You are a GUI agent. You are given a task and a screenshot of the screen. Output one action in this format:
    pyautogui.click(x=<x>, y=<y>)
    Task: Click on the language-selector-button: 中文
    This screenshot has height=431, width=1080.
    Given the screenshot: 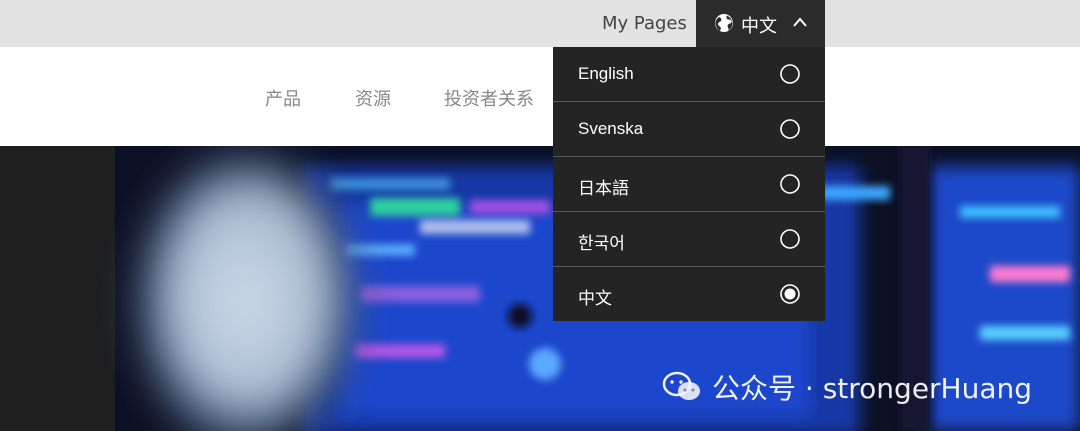 What is the action you would take?
    pyautogui.click(x=760, y=23)
    